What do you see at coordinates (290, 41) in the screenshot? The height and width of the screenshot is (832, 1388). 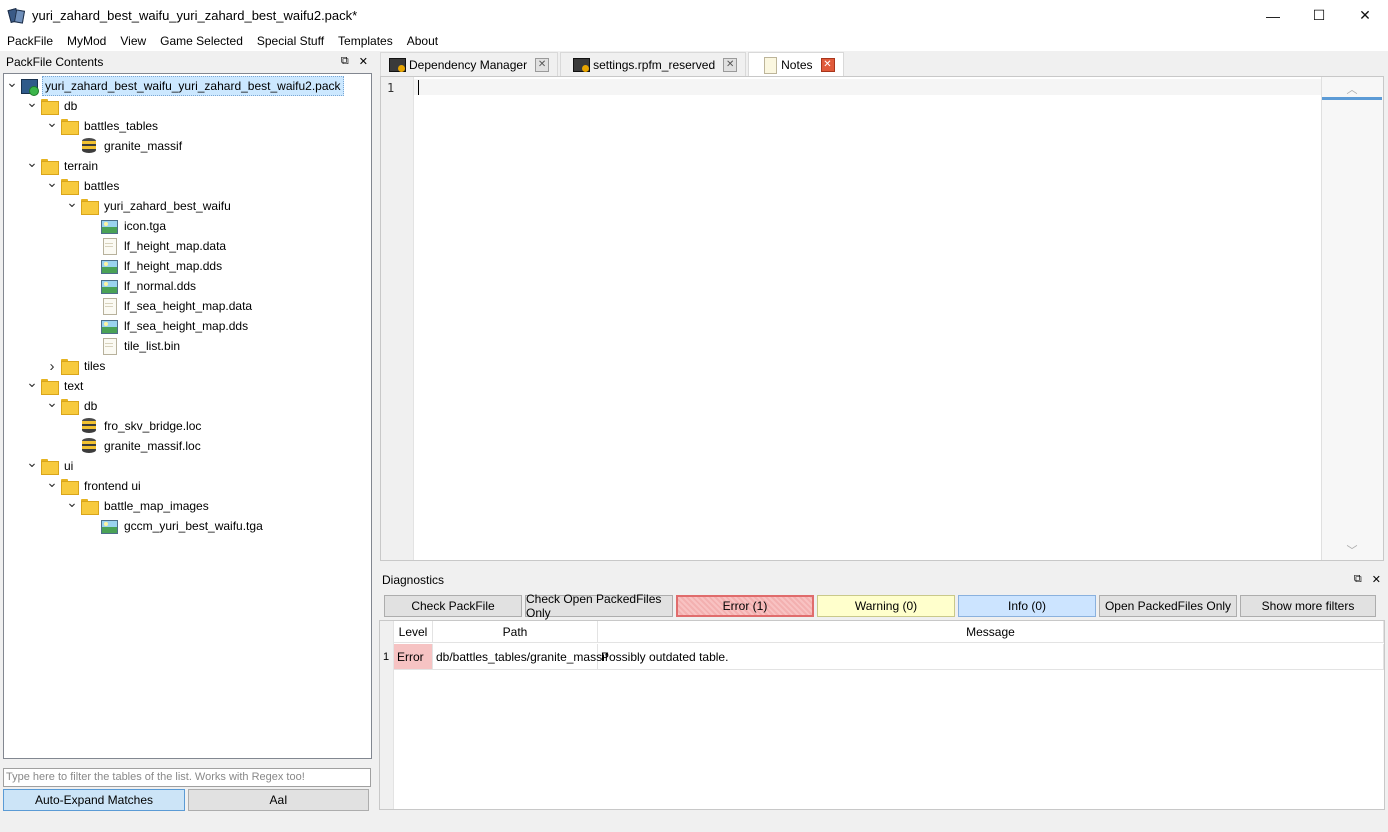 I see `menu-special-stuff: Special Stuff` at bounding box center [290, 41].